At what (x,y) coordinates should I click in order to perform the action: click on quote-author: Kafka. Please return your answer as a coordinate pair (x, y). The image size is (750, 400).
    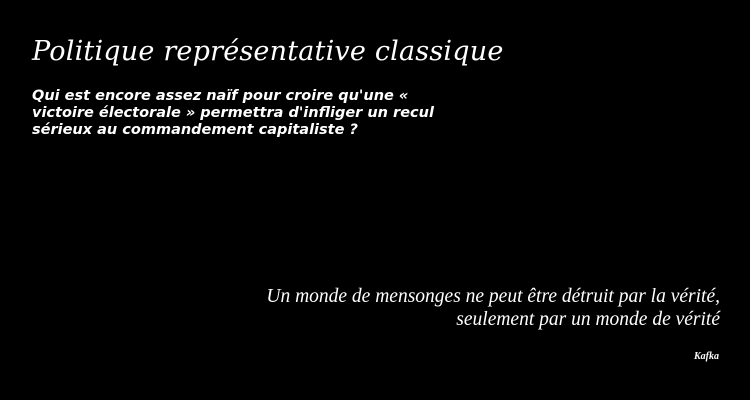
    Looking at the image, I should click on (706, 356).